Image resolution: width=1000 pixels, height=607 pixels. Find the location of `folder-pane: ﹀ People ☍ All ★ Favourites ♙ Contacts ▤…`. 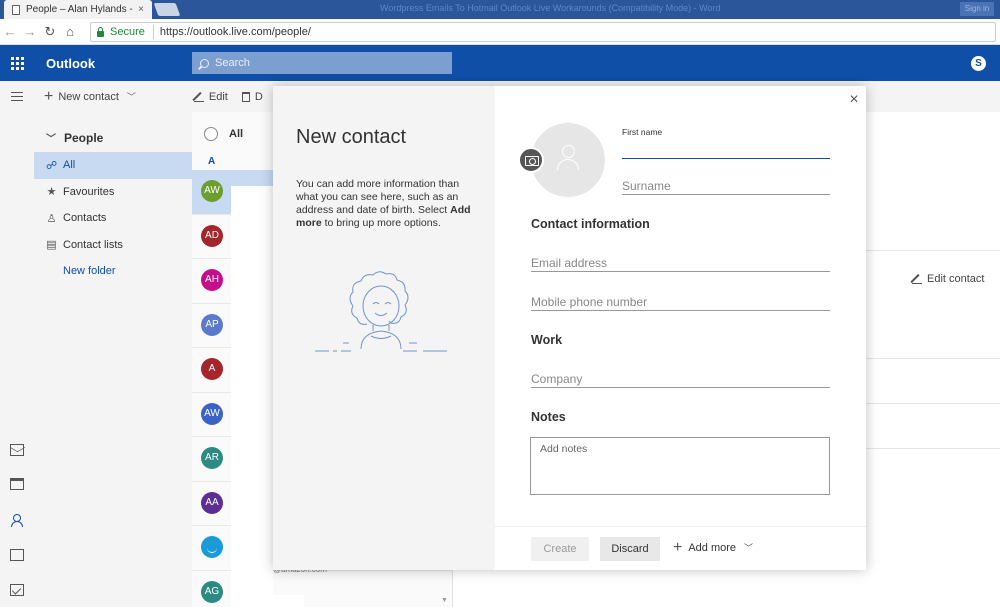

folder-pane: ﹀ People ☍ All ★ Favourites ♙ Contacts ▤… is located at coordinates (113, 359).